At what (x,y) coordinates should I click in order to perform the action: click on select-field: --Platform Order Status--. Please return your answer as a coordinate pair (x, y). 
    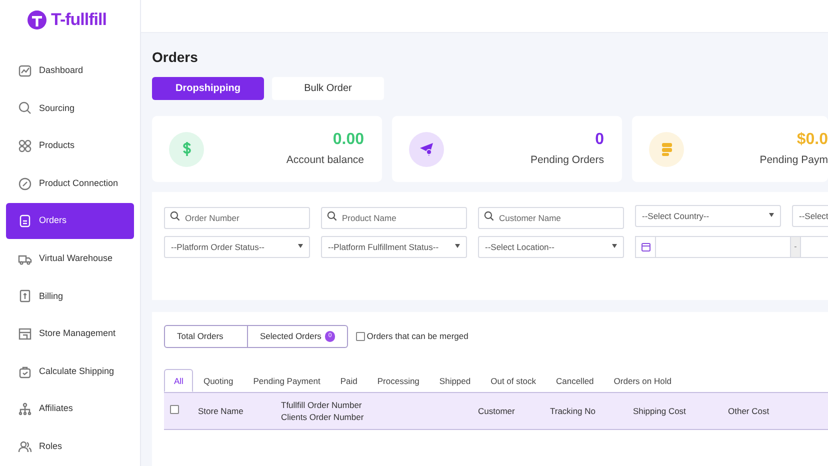
    Looking at the image, I should click on (237, 247).